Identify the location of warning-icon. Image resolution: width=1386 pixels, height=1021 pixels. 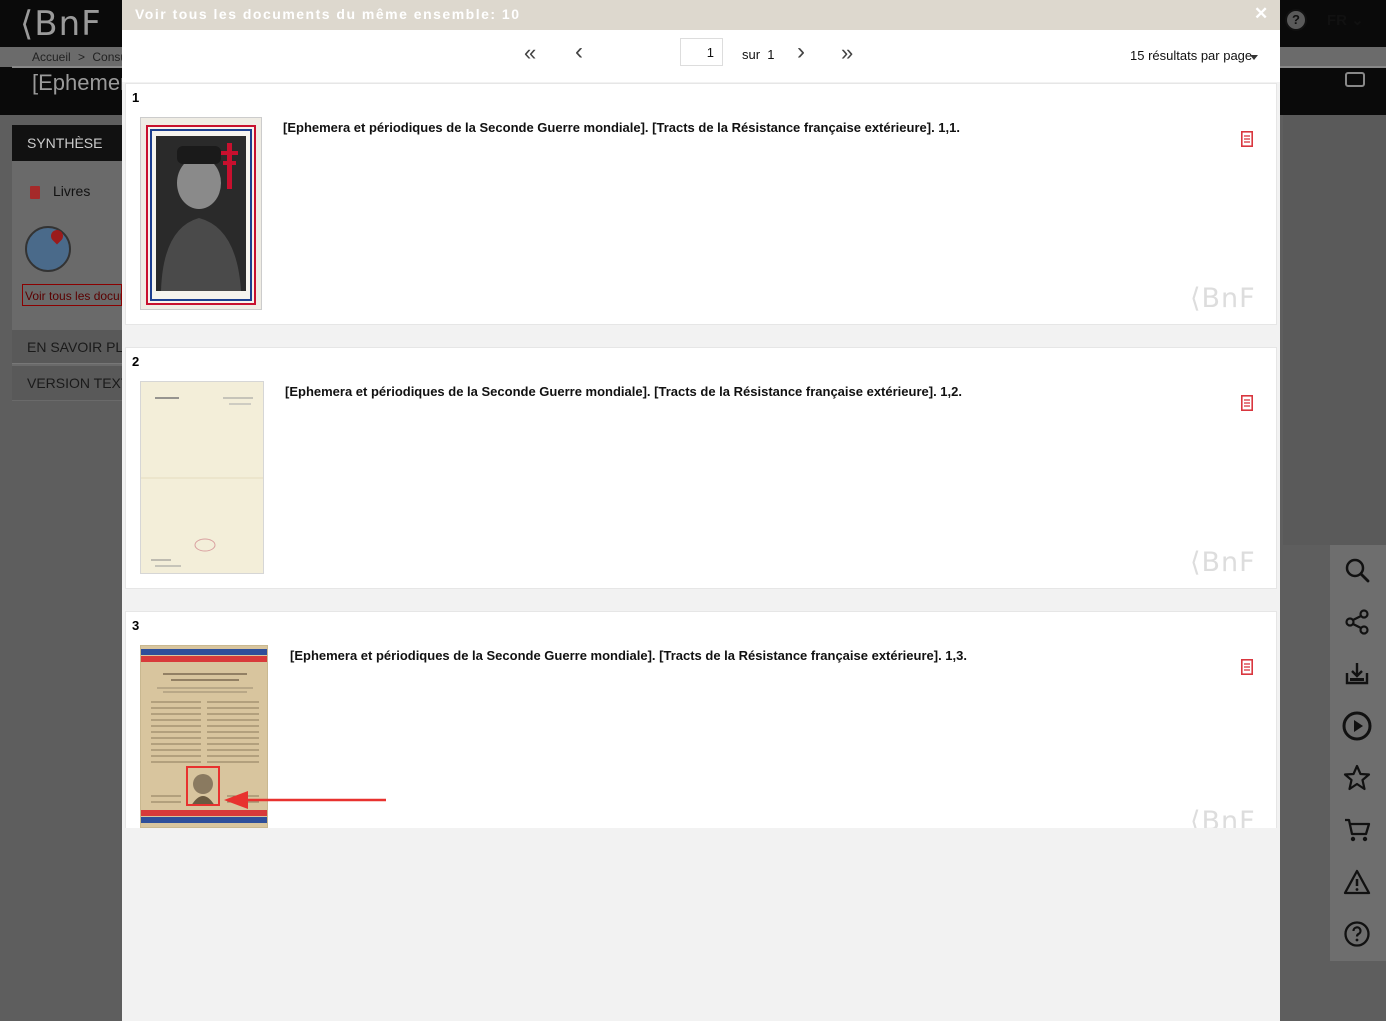
(1357, 882).